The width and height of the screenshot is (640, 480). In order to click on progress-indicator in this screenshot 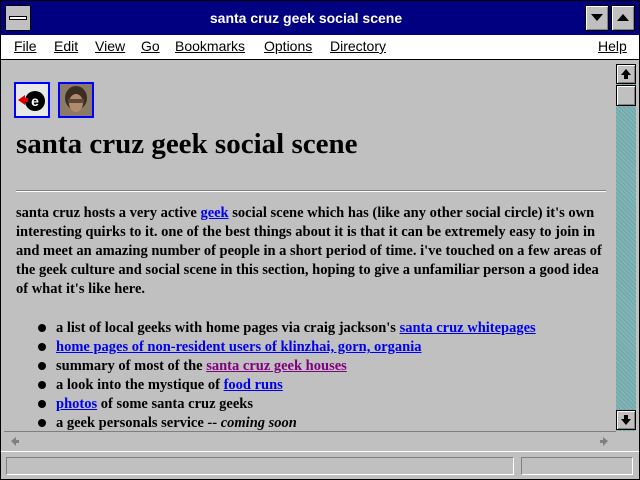, I will do `click(577, 466)`.